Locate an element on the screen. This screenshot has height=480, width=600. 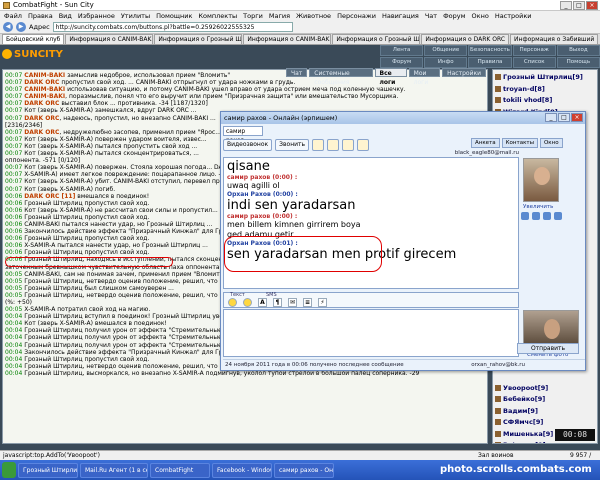
wink-icon: ✉ is located at coordinates (292, 302).